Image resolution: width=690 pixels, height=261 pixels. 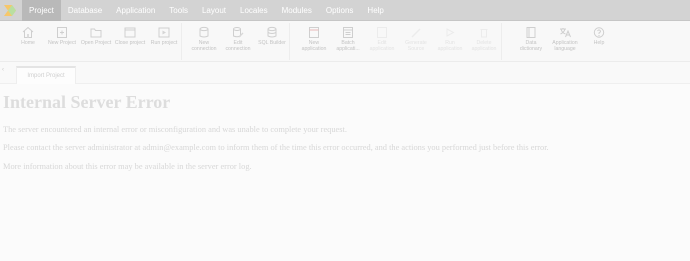 I want to click on tab-strip: ‹ Import Project, so click(x=345, y=73).